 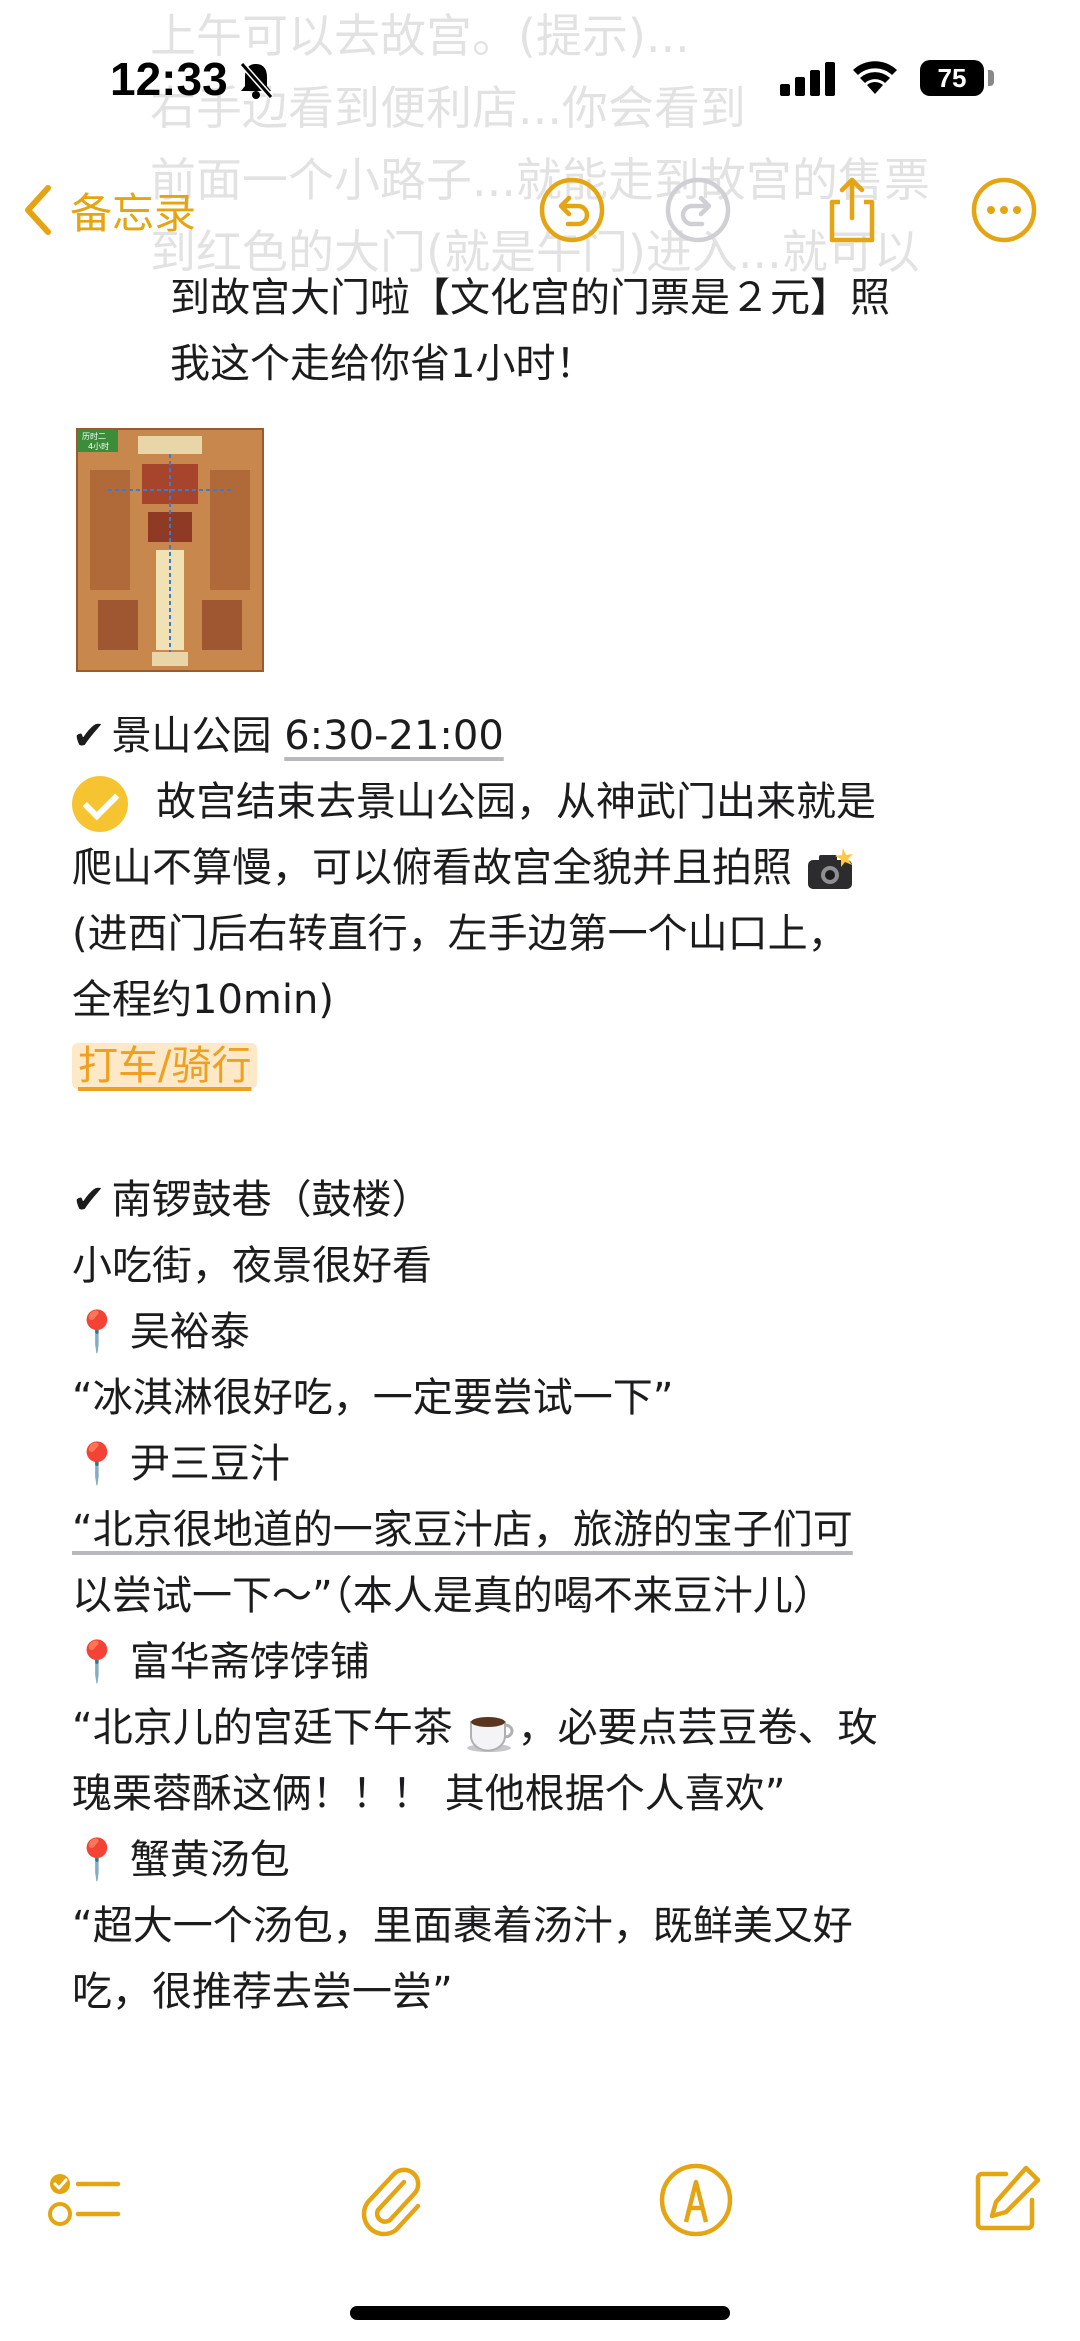 I want to click on place-quote-line: “北京儿的宫廷下午茶 ，必要点芸豆卷、玫, so click(x=474, y=1728).